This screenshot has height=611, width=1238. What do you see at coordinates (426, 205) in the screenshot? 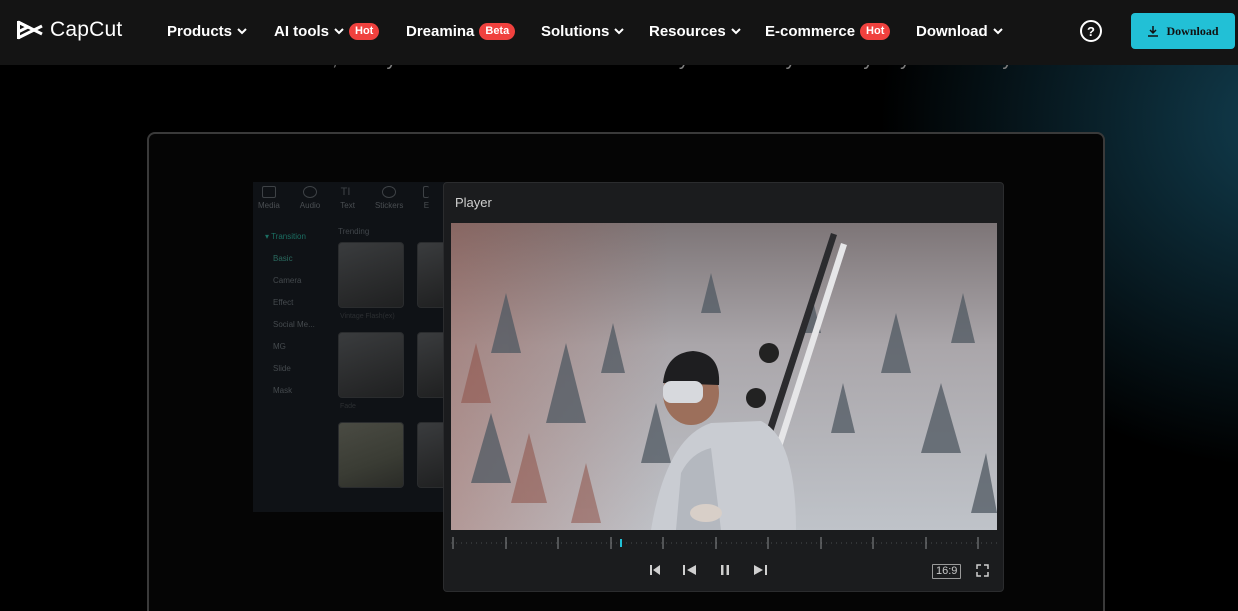
I see `tab-label: E` at bounding box center [426, 205].